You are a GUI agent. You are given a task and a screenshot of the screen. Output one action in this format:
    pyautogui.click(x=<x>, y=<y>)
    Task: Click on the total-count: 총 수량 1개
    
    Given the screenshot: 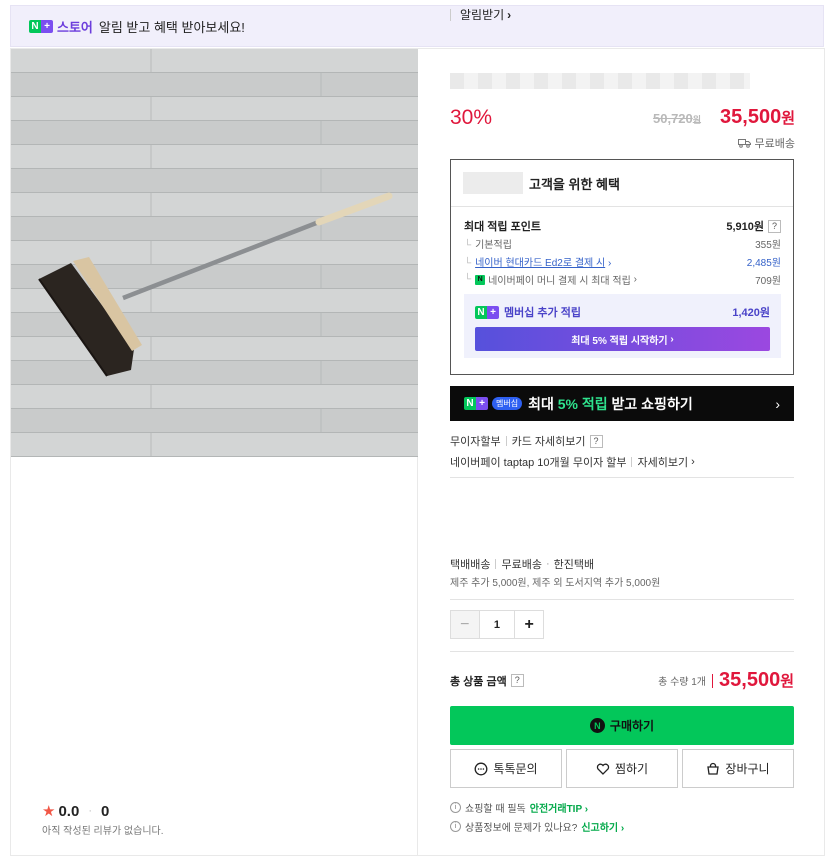 What is the action you would take?
    pyautogui.click(x=682, y=682)
    